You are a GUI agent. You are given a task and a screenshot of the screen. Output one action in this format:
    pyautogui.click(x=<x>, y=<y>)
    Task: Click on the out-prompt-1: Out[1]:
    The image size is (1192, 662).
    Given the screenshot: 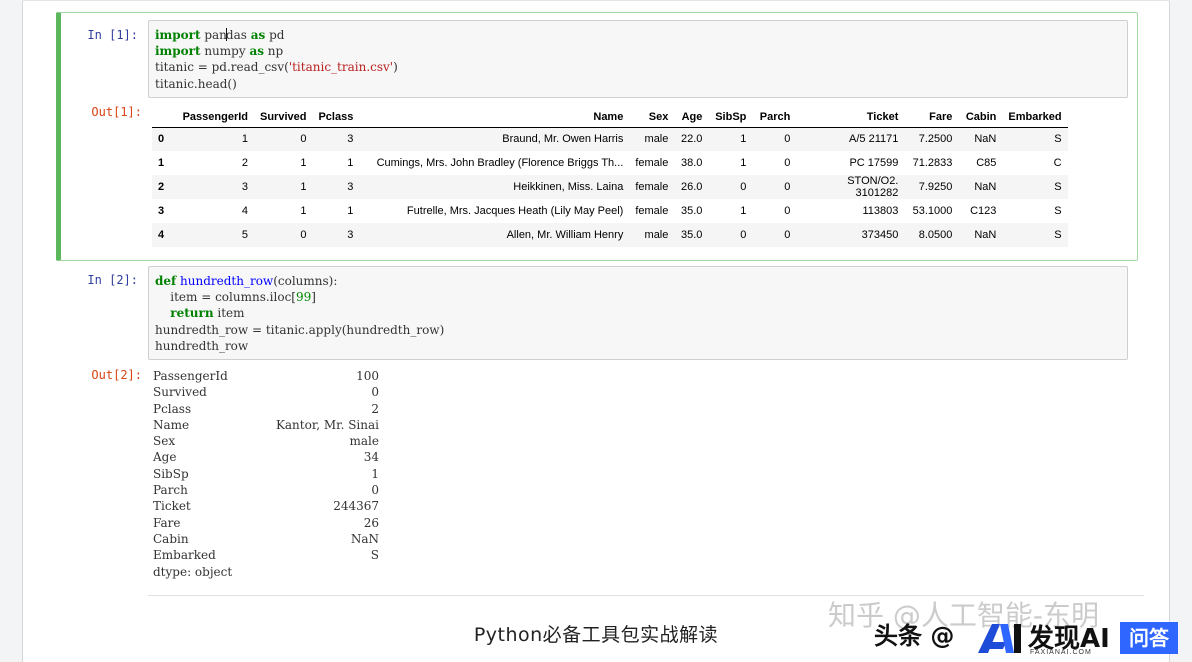 What is the action you would take?
    pyautogui.click(x=116, y=112)
    